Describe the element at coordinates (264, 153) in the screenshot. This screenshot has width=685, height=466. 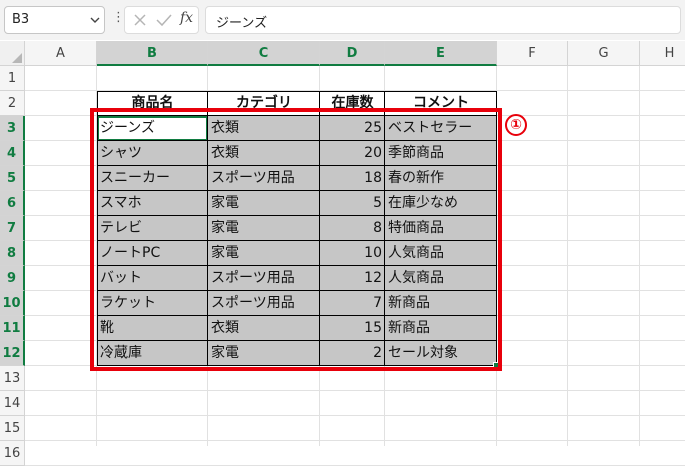
I see `cell-c4: 衣類` at that location.